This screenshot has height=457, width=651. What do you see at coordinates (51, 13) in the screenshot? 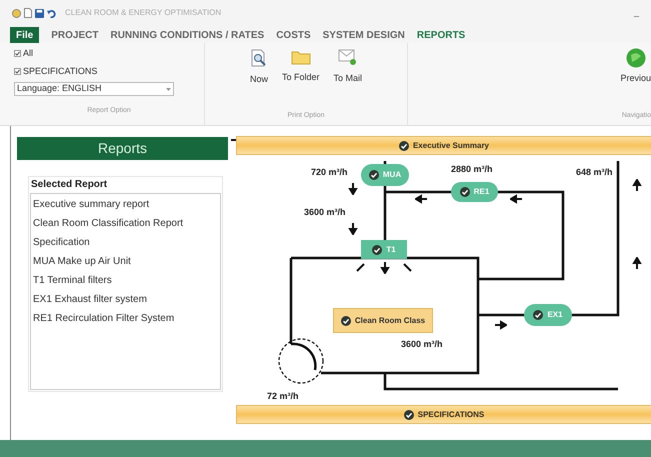
I see `undo-icon` at bounding box center [51, 13].